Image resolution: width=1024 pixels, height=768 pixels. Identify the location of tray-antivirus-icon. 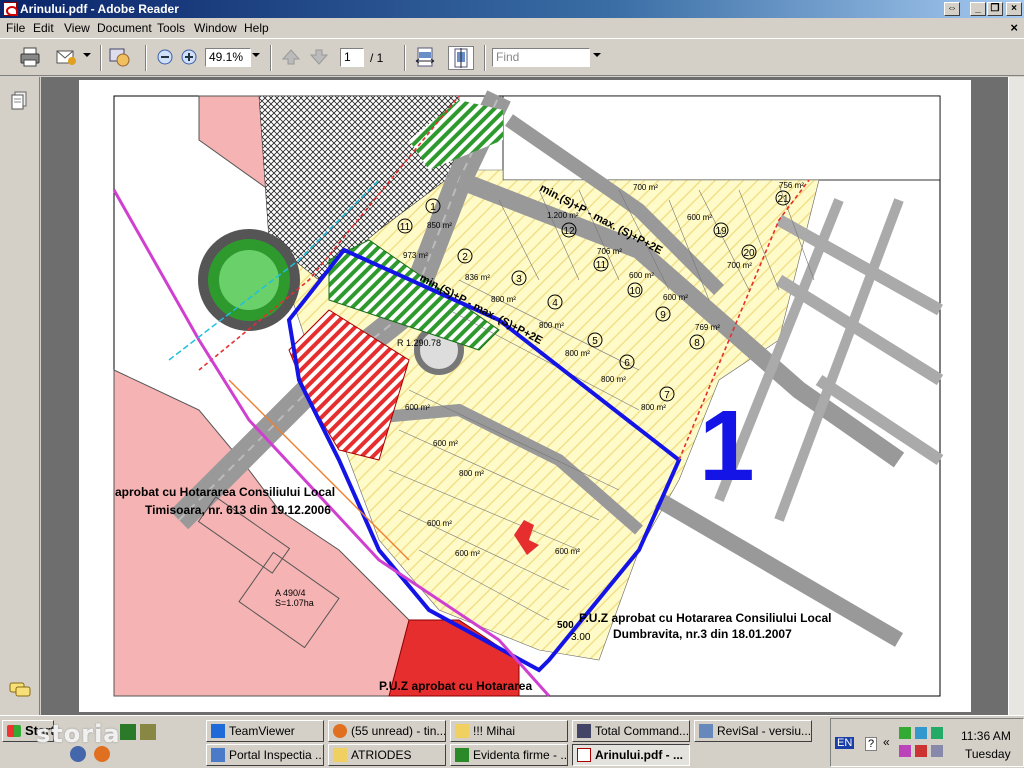
(921, 751).